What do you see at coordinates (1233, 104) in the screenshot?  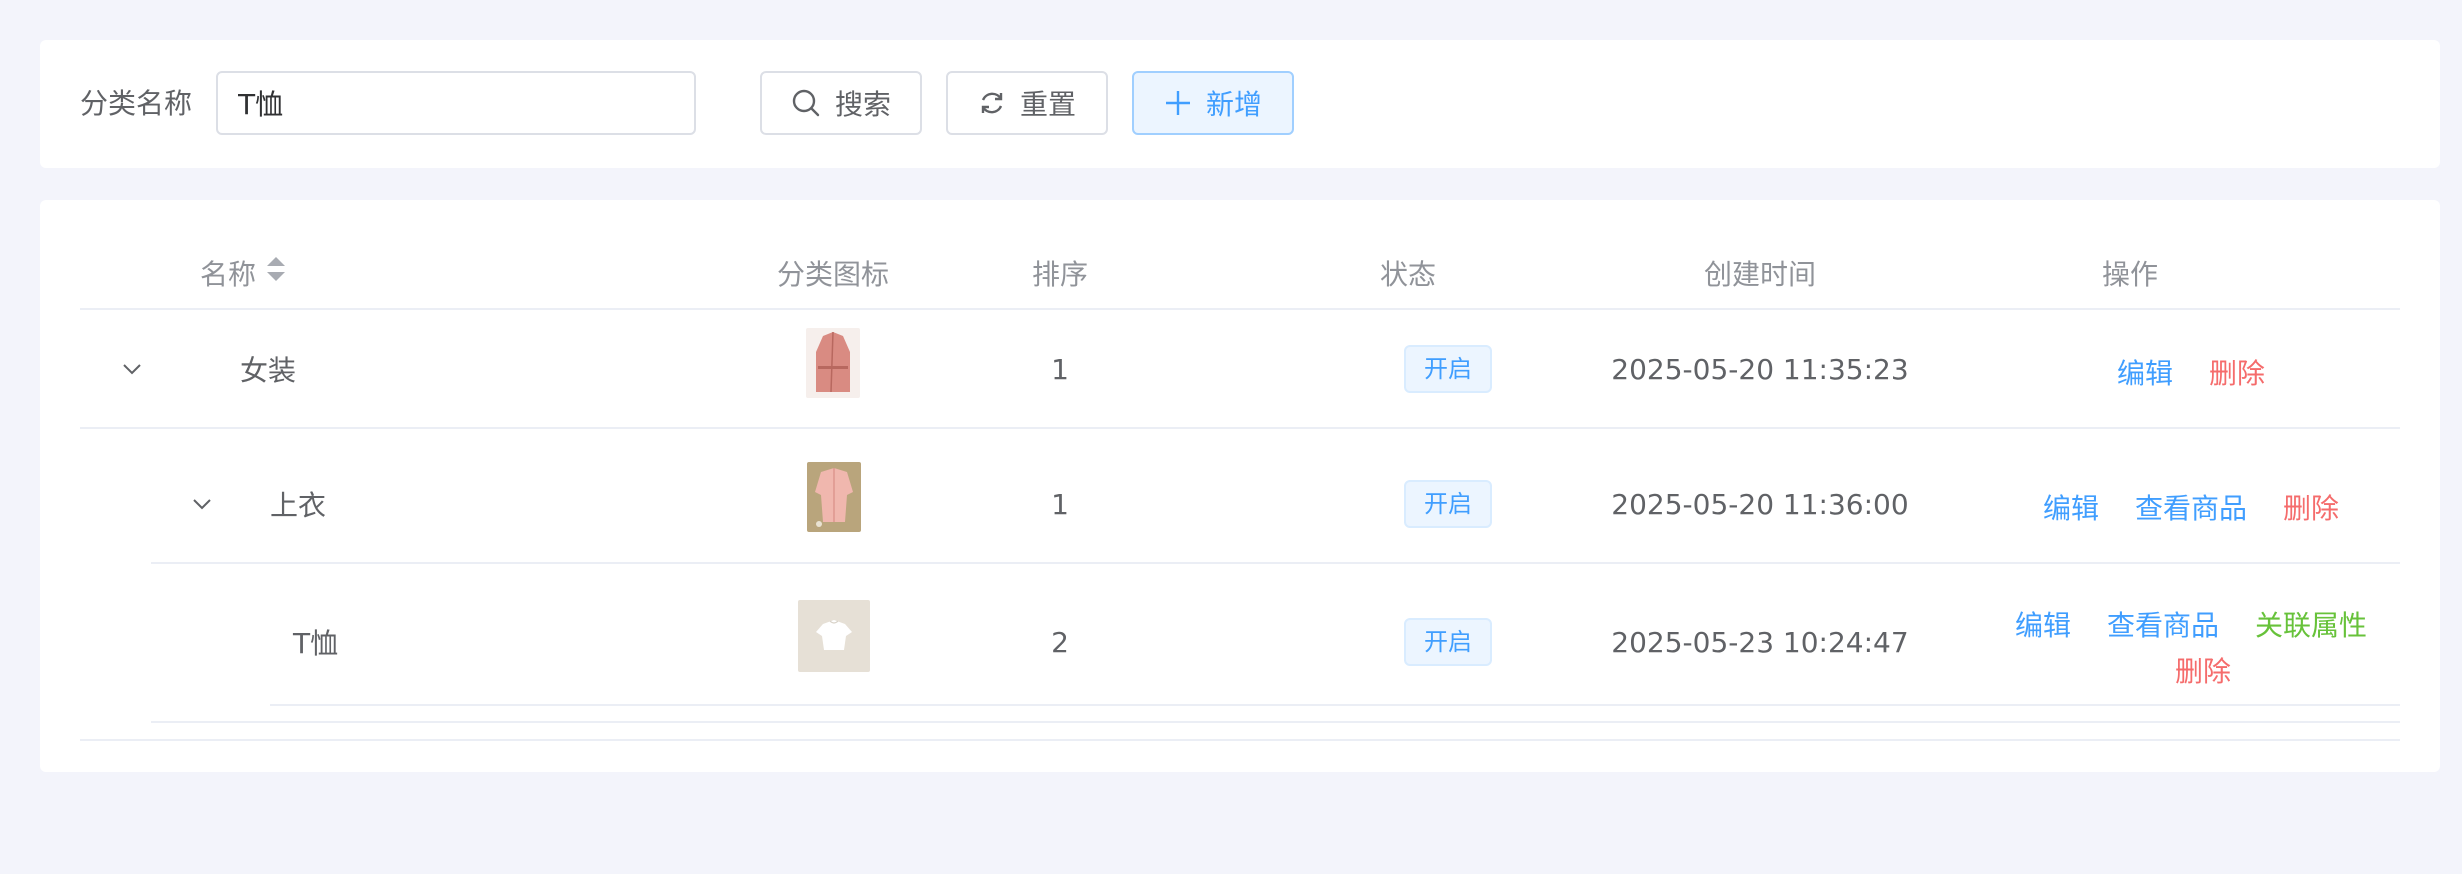 I see `add-button-label: 新增` at bounding box center [1233, 104].